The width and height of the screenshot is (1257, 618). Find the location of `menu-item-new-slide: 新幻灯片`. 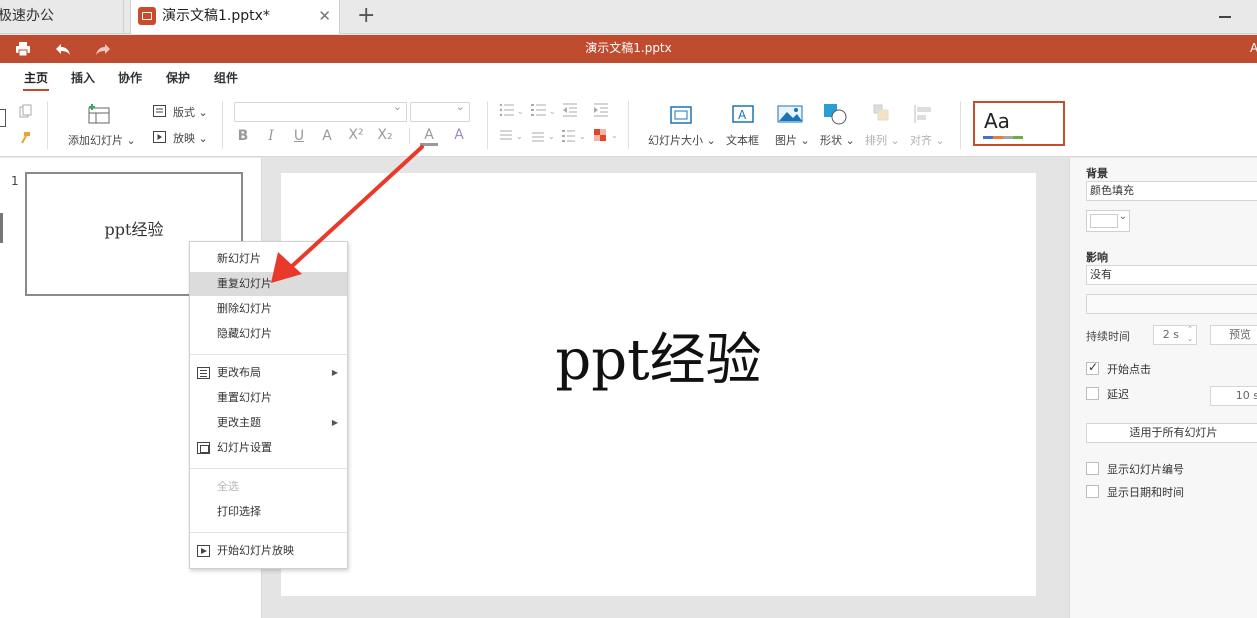

menu-item-new-slide: 新幻灯片 is located at coordinates (268, 259).